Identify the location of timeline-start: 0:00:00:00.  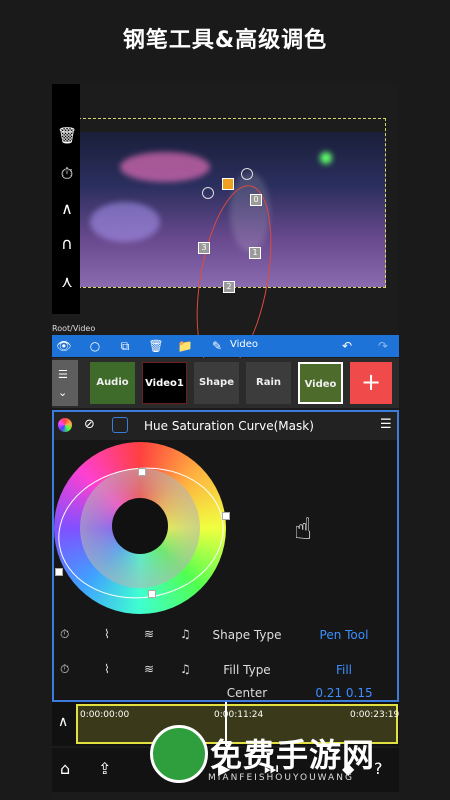
(105, 715).